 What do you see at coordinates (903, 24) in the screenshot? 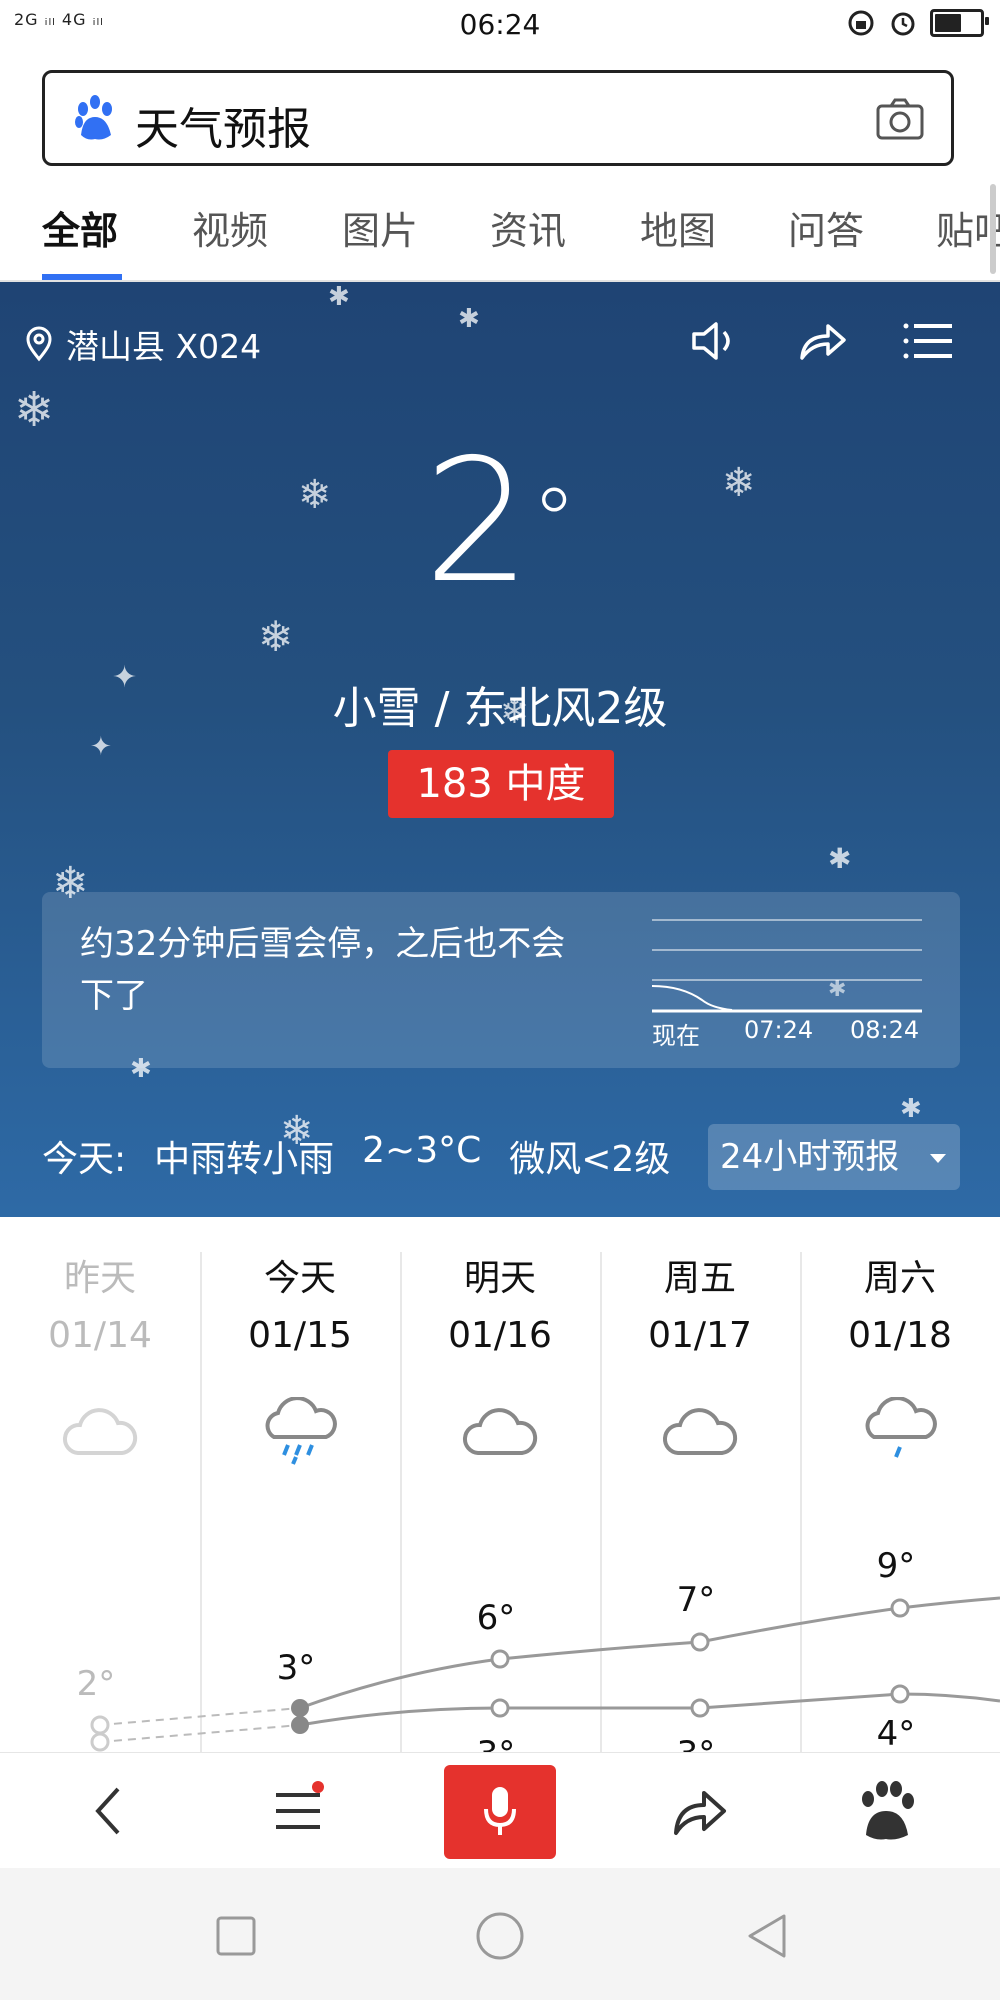
I see `alarm-icon` at bounding box center [903, 24].